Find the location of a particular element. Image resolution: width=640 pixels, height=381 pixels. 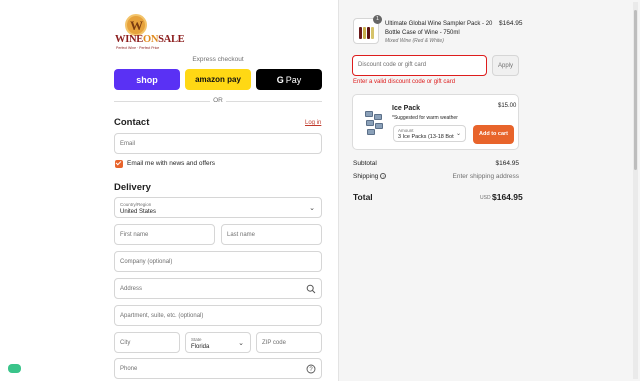

amount-label: Amount is located at coordinates (406, 130).